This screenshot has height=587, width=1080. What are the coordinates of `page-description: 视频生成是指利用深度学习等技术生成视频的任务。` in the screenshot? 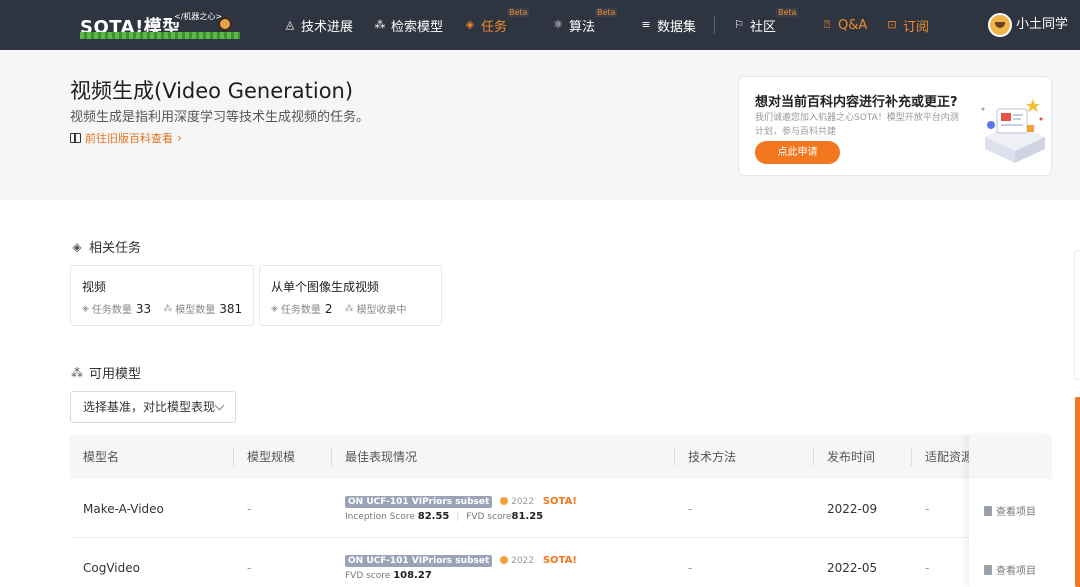 It's located at (220, 117).